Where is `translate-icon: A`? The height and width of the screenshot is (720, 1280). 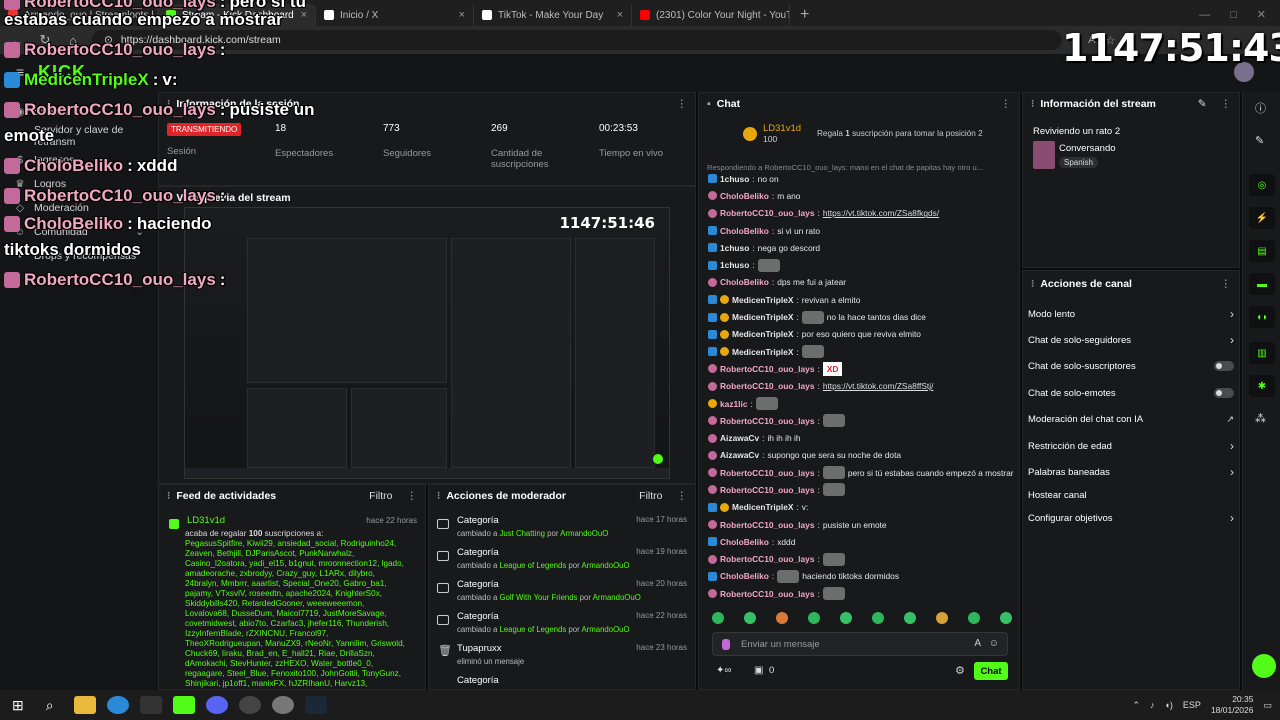
translate-icon: A is located at coordinates (977, 643).